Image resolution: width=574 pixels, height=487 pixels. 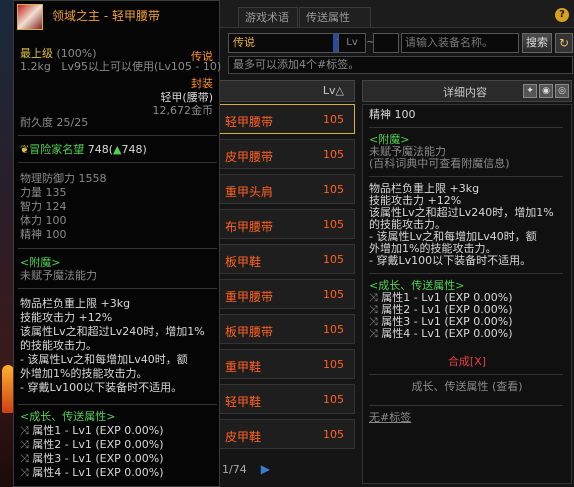 I want to click on detail-effect-line: - 穿戴Lv100以下装备时不适用。, so click(x=450, y=260).